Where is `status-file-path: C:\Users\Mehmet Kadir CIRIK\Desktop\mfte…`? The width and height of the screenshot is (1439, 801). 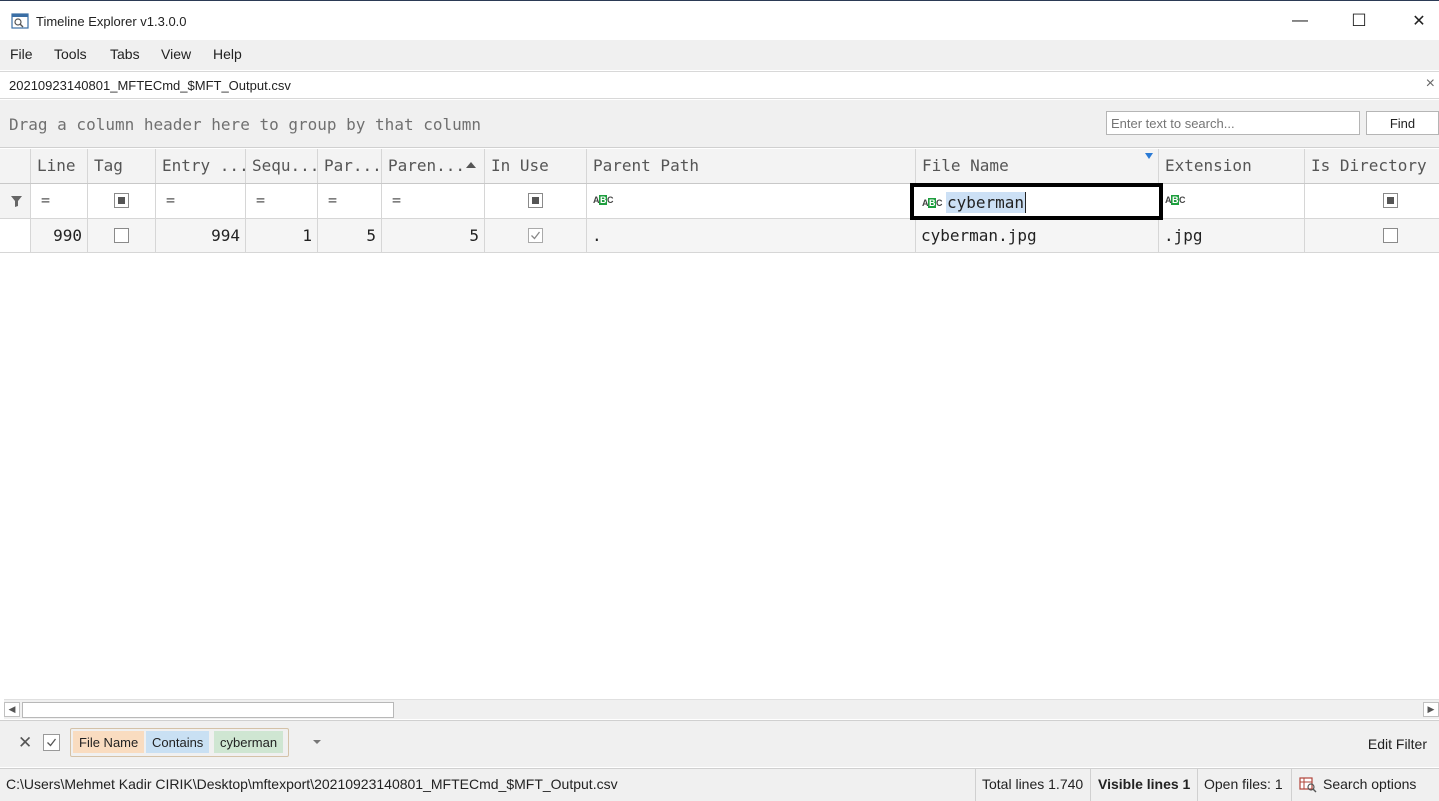
status-file-path: C:\Users\Mehmet Kadir CIRIK\Desktop\mfte… is located at coordinates (312, 784).